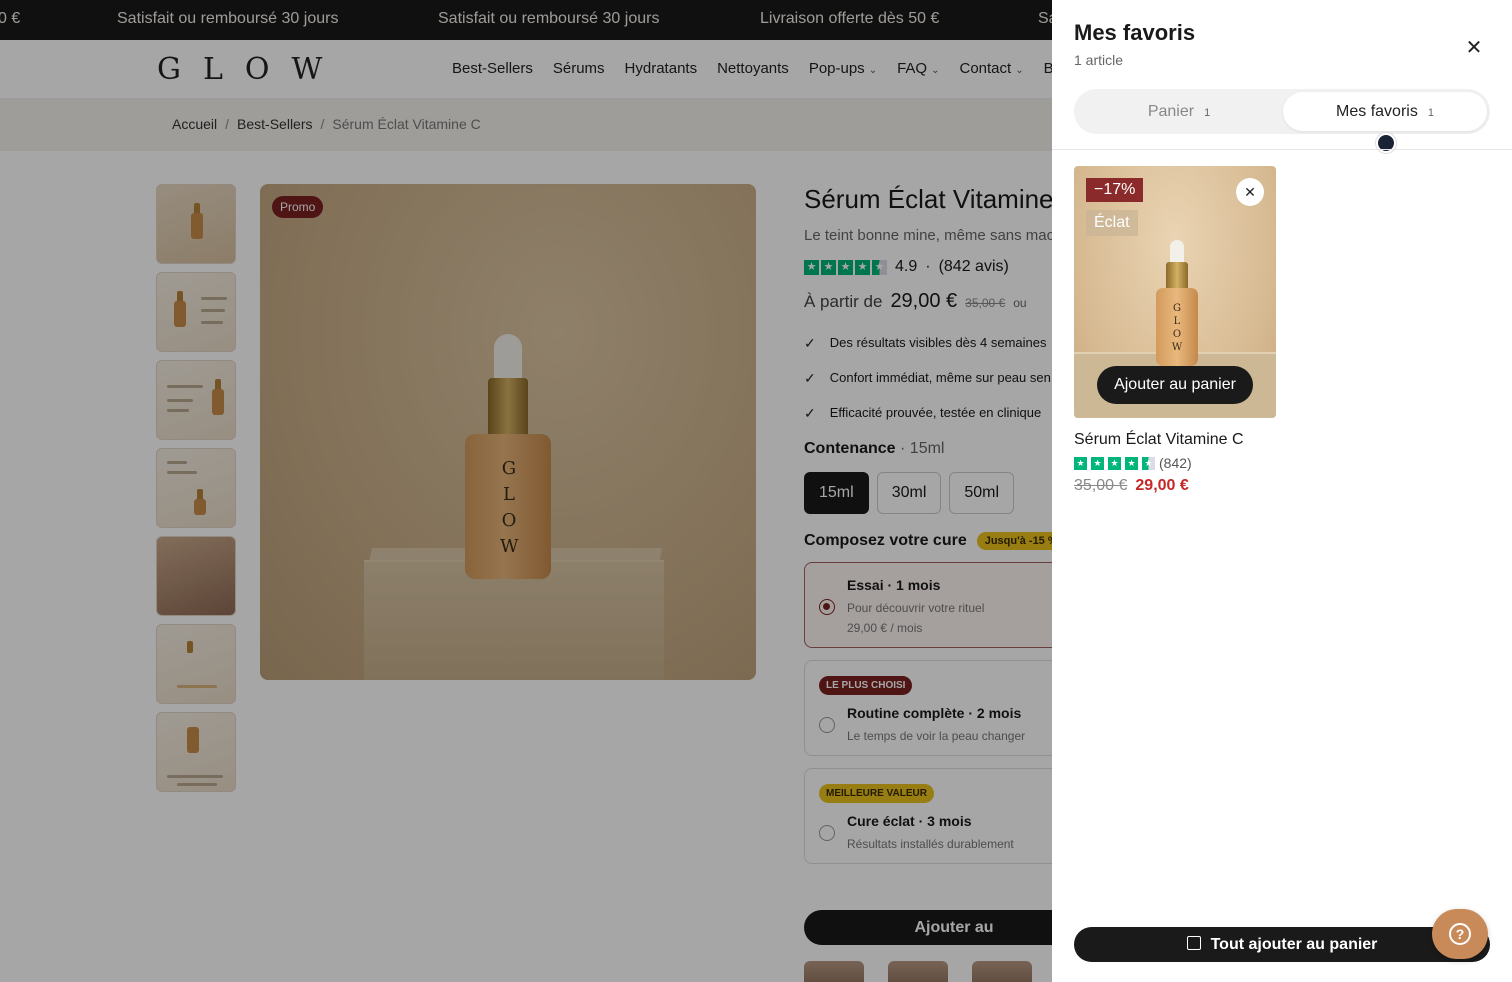 The width and height of the screenshot is (1512, 982). I want to click on favorite-product-name: Sérum Éclat Vitamine C, so click(1159, 440).